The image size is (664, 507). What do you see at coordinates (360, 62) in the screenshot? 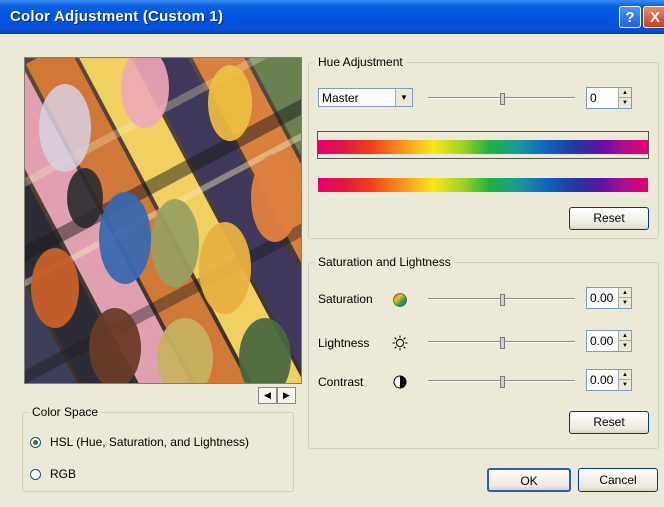
I see `hue-adjustment-legend: Hue Adjustment` at bounding box center [360, 62].